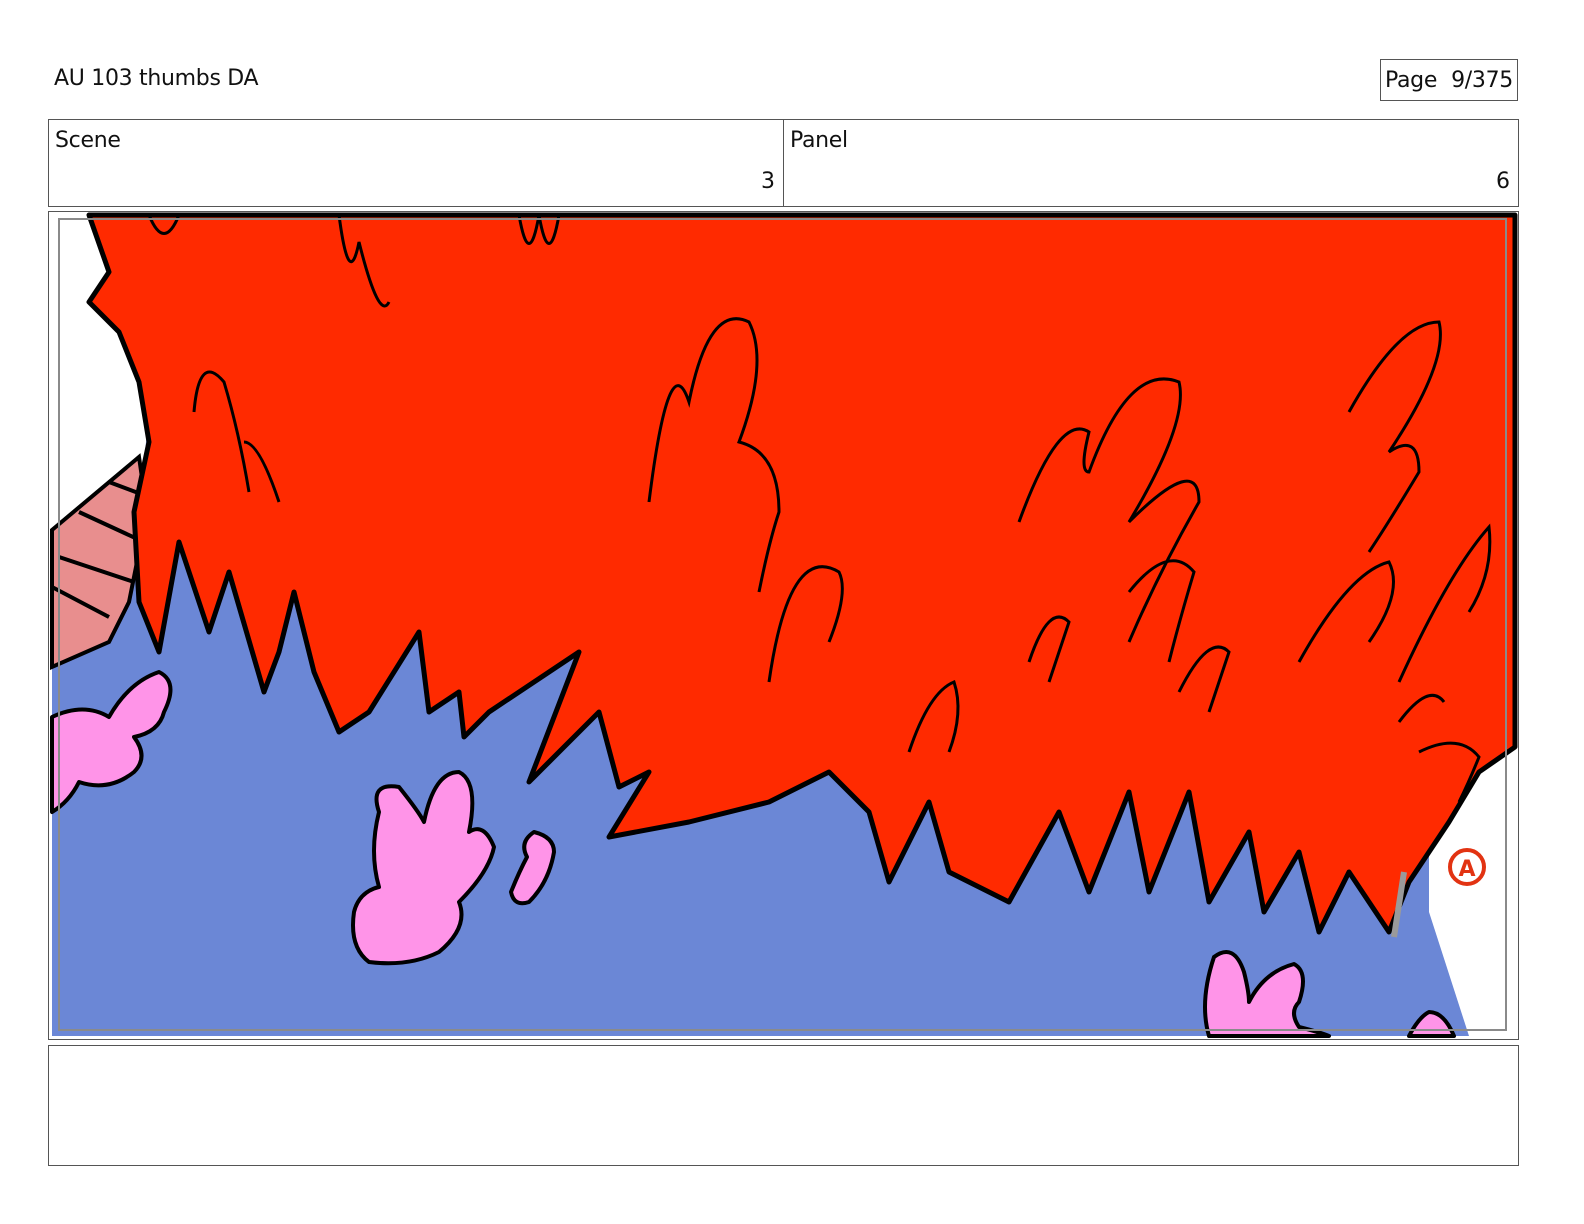 The image size is (1584, 1224). Describe the element at coordinates (783, 1105) in the screenshot. I see `notes-box` at that location.